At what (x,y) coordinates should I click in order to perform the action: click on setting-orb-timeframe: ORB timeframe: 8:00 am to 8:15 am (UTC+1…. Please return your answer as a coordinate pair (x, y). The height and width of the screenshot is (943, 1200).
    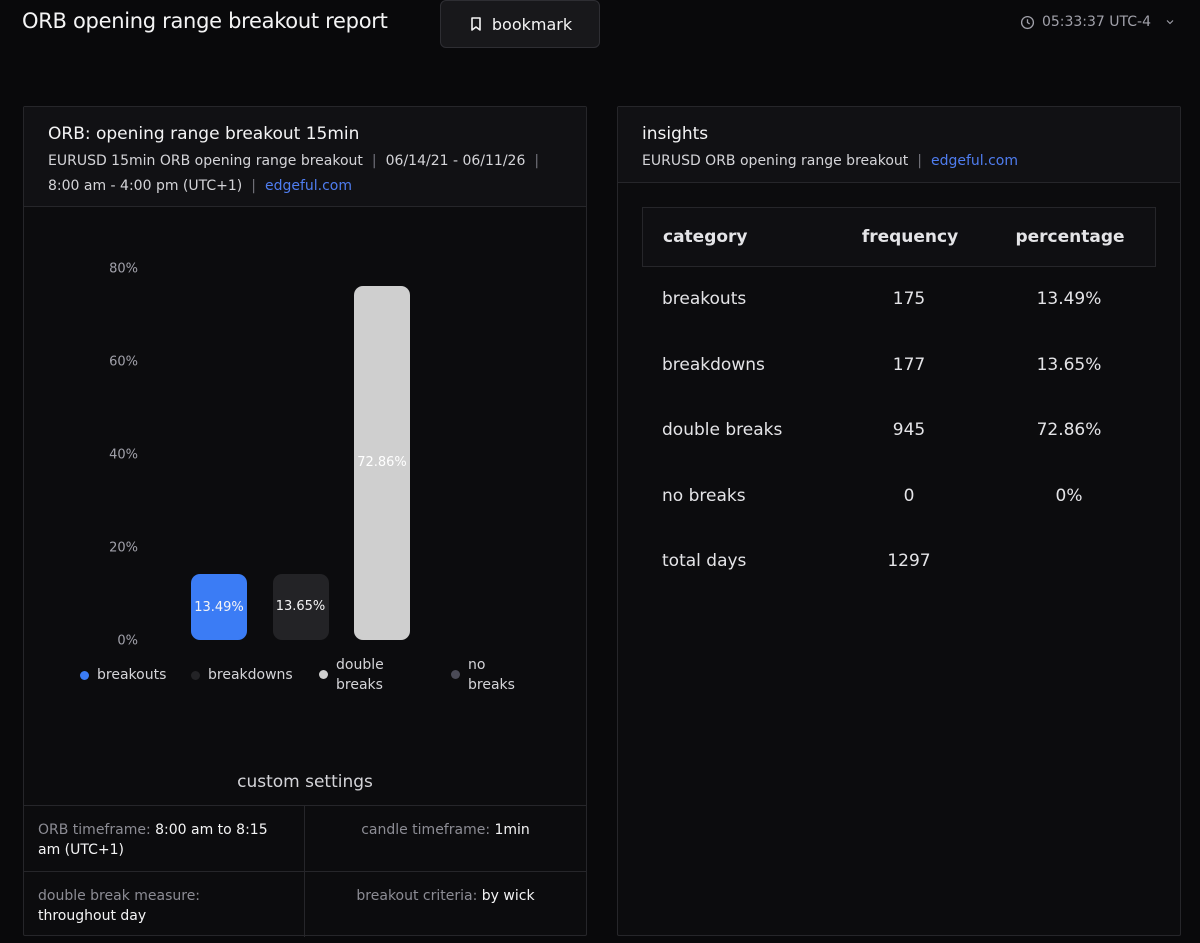
    Looking at the image, I should click on (164, 840).